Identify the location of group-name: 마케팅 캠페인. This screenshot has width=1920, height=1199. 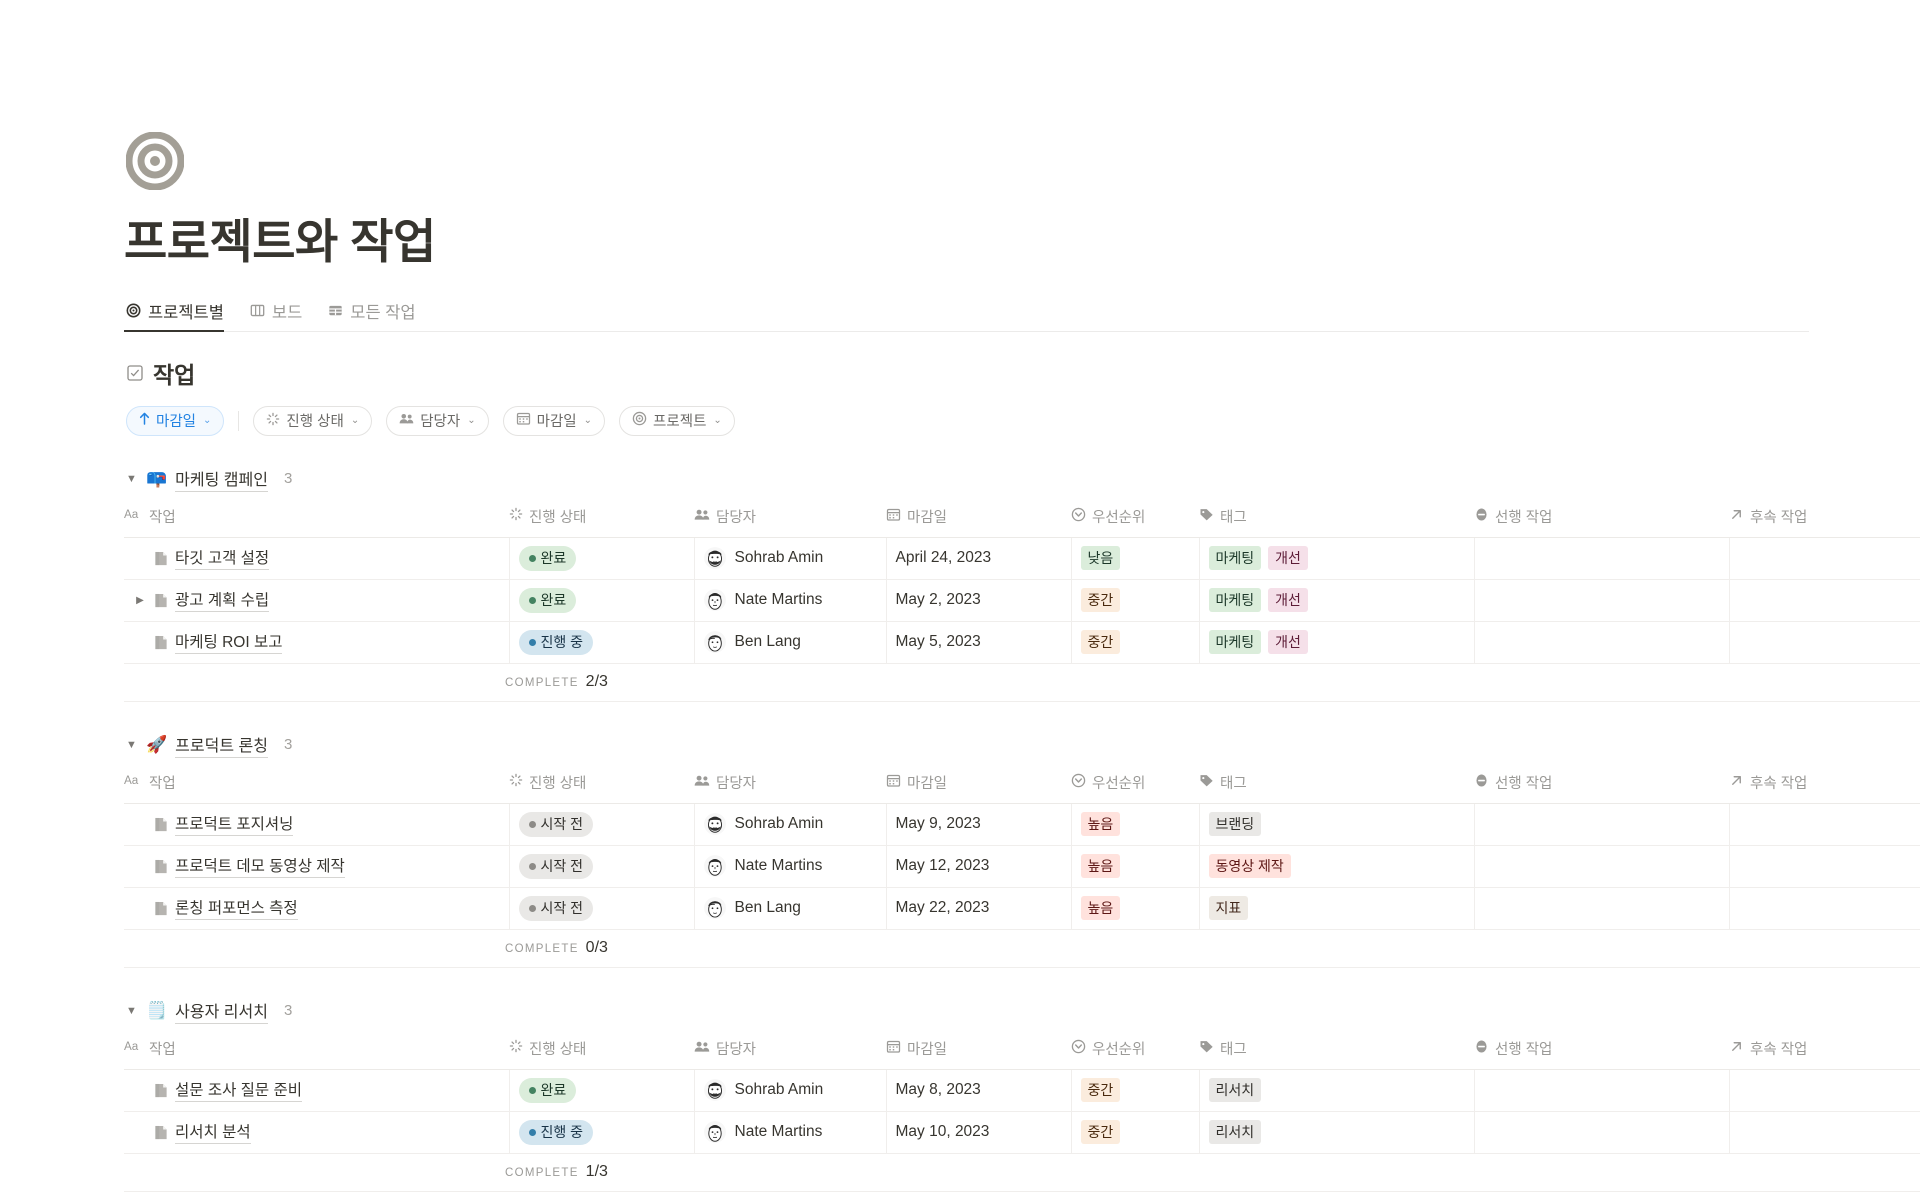
(221, 479).